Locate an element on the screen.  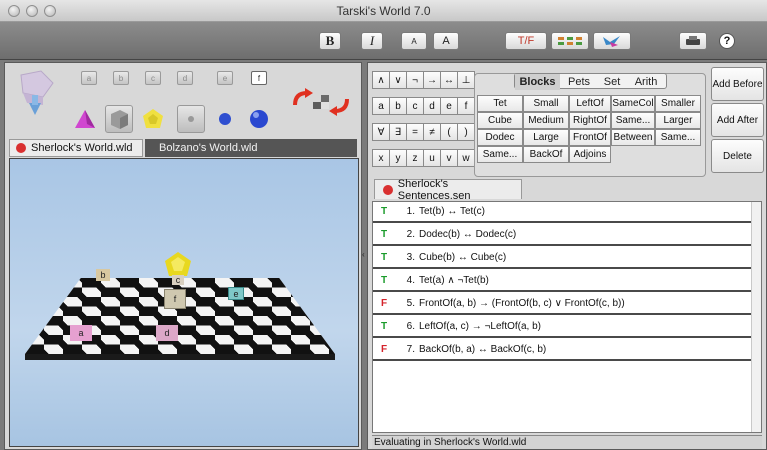
key-v: v is located at coordinates (449, 158).